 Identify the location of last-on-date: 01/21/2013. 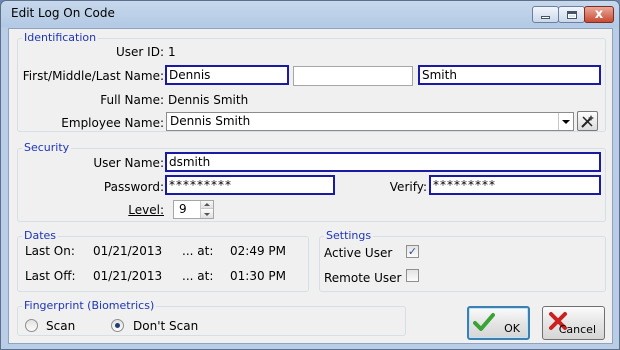
(128, 251).